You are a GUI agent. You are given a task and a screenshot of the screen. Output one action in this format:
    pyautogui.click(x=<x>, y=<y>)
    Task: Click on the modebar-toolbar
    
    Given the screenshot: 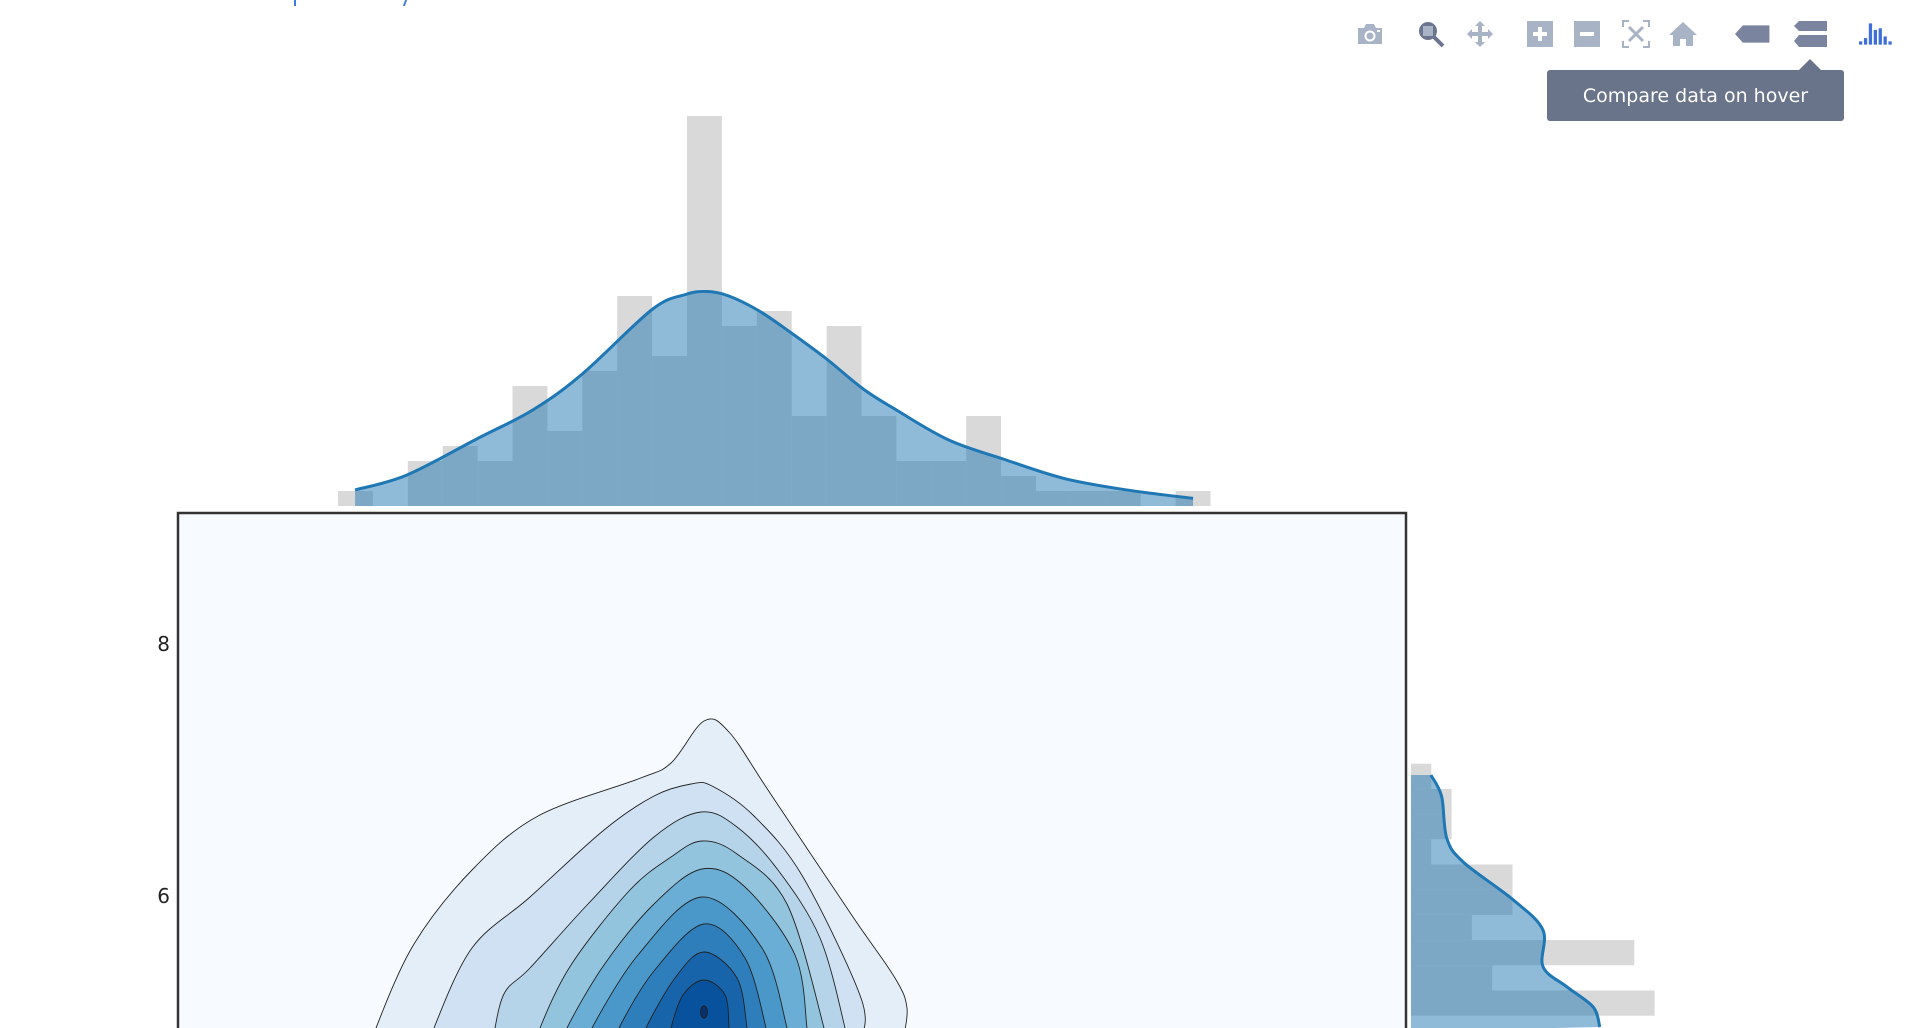 What is the action you would take?
    pyautogui.click(x=954, y=36)
    